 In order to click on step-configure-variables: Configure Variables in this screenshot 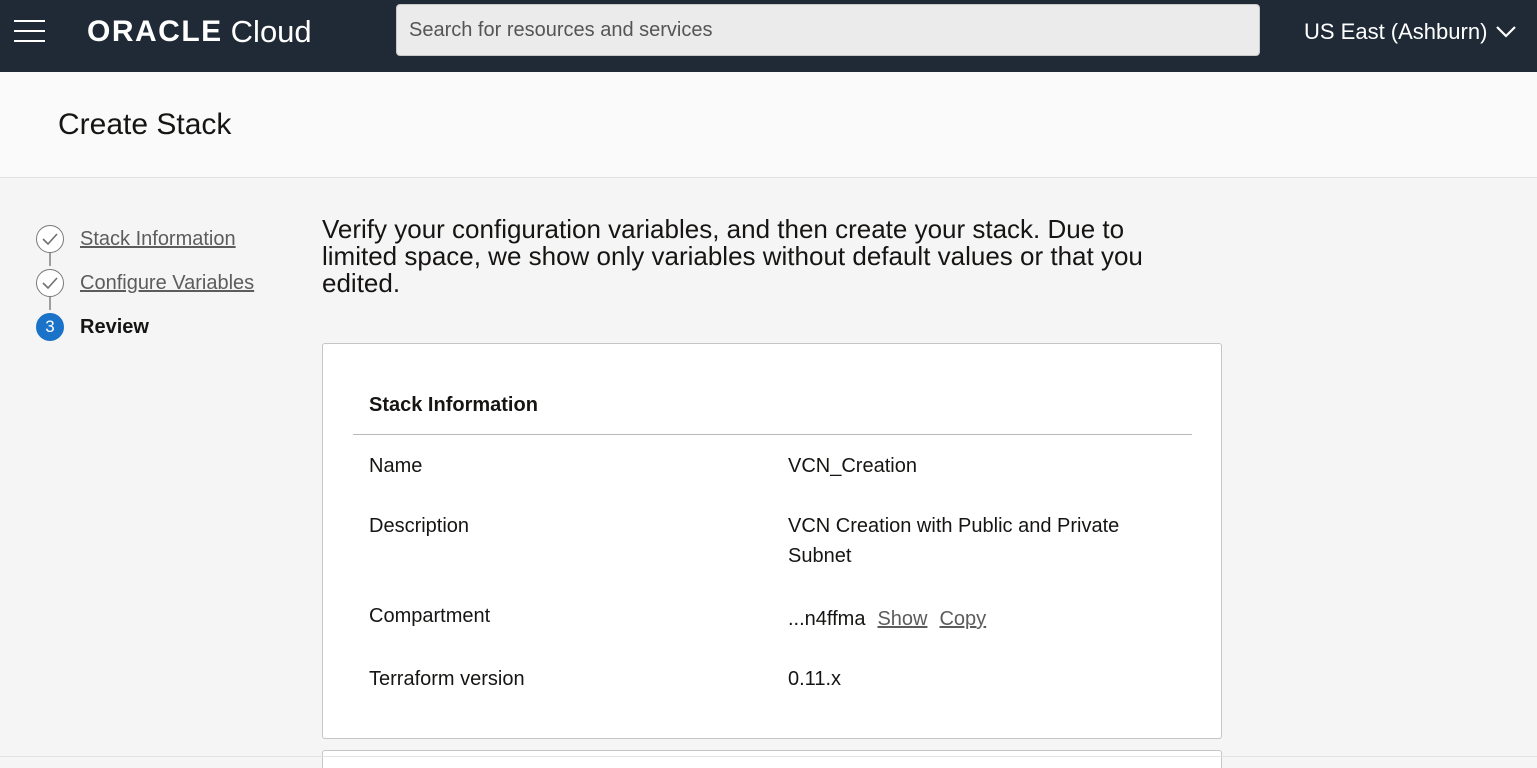, I will do `click(145, 283)`.